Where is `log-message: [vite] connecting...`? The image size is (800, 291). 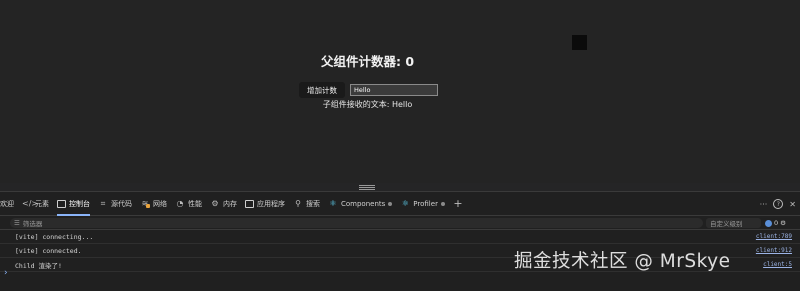
log-message: [vite] connecting... is located at coordinates (54, 236).